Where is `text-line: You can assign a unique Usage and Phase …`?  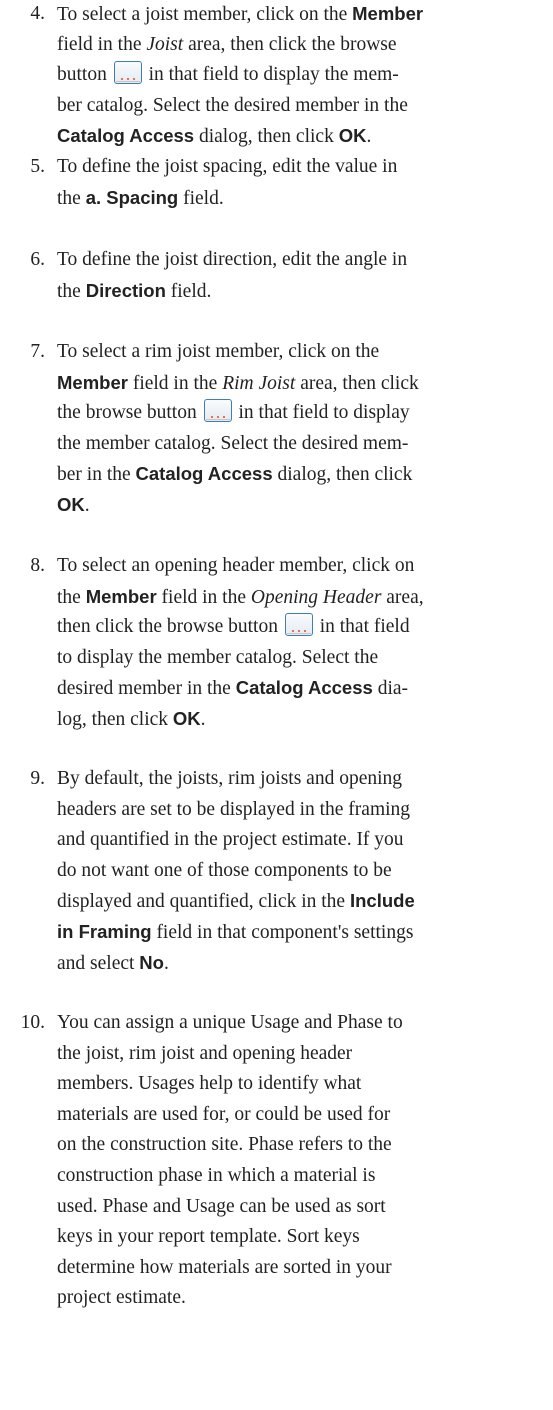 text-line: You can assign a unique Usage and Phase … is located at coordinates (303, 1023).